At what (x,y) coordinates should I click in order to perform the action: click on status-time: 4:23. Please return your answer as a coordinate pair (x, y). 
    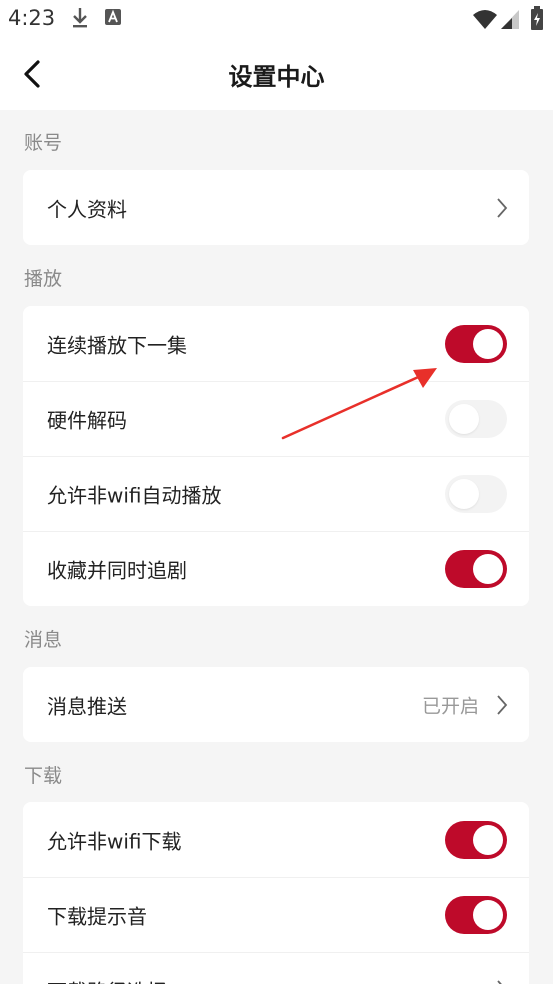
    Looking at the image, I should click on (32, 18).